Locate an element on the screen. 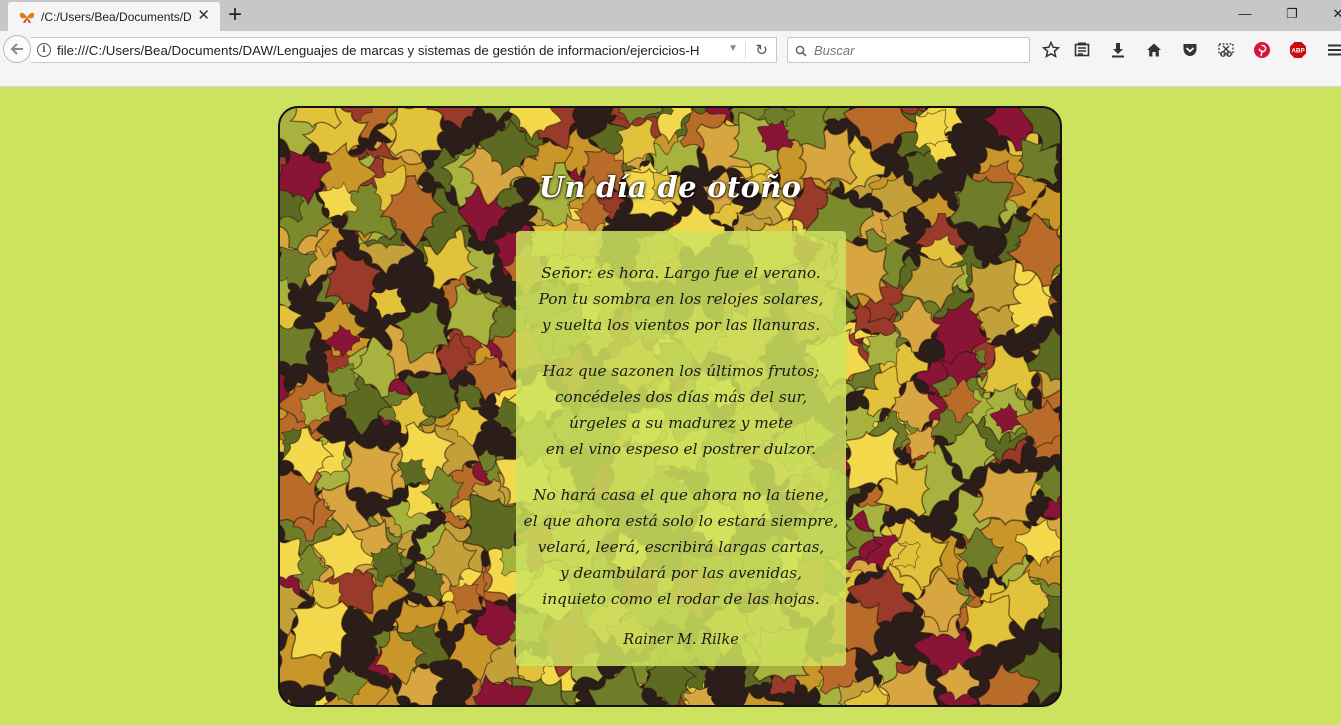  poem-line: en el vino espeso el postrer dulzor. is located at coordinates (681, 449).